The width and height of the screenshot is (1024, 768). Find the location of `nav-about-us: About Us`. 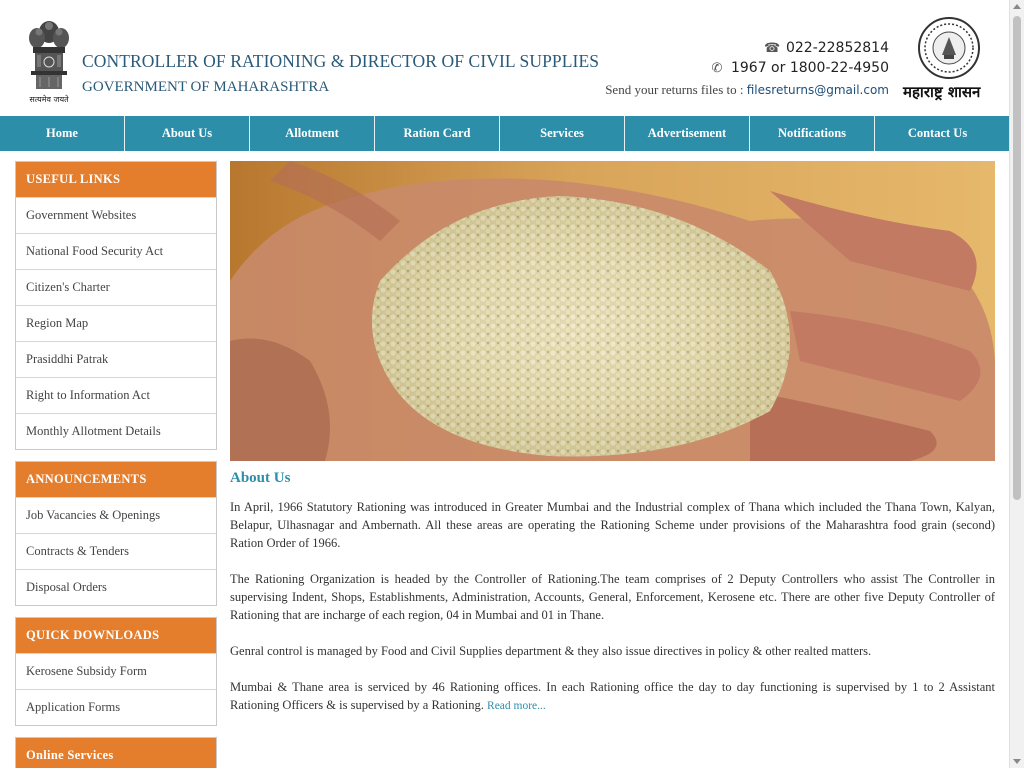

nav-about-us: About Us is located at coordinates (187, 133).